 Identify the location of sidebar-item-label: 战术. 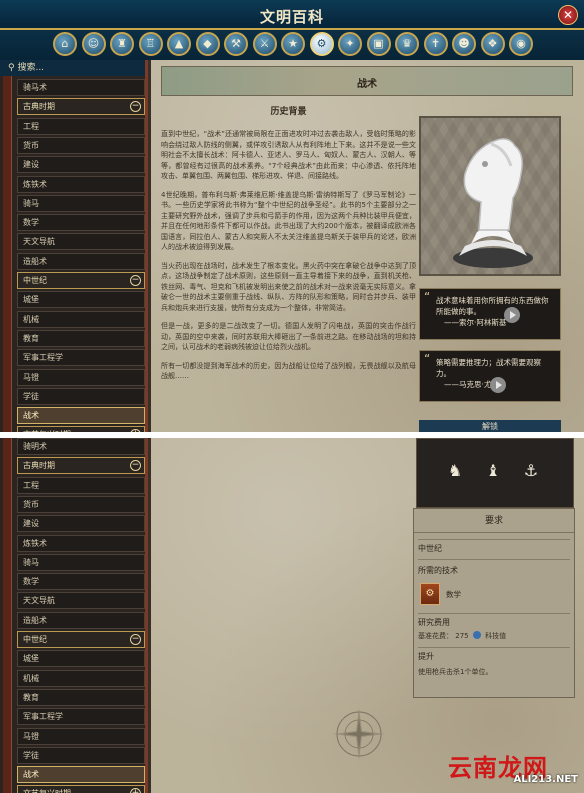
(31, 416).